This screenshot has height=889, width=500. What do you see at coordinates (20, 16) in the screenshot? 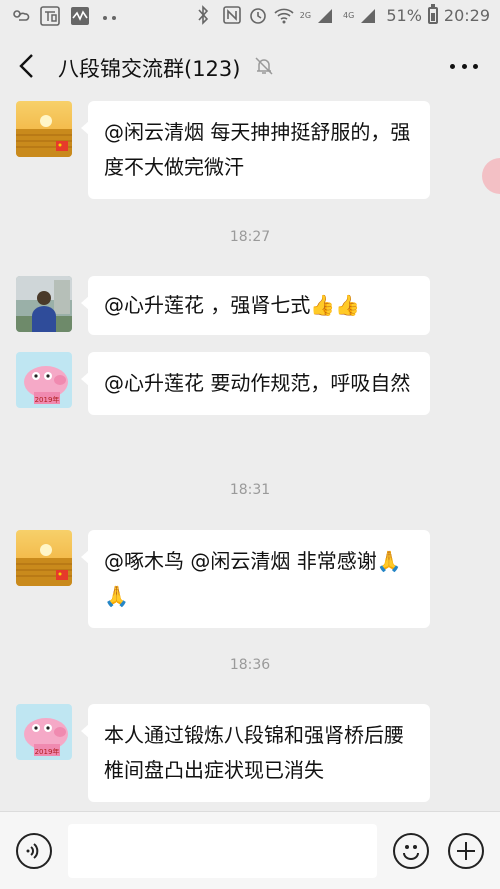
I see `weather-icon` at bounding box center [20, 16].